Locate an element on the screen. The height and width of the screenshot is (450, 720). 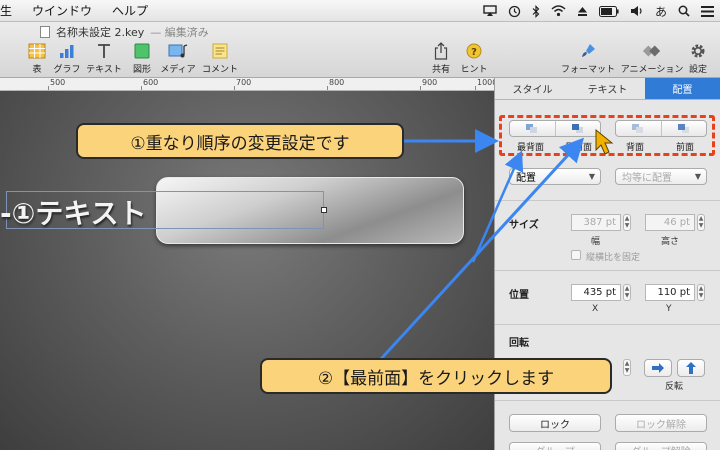
flip-vertical-button is located at coordinates (691, 368).